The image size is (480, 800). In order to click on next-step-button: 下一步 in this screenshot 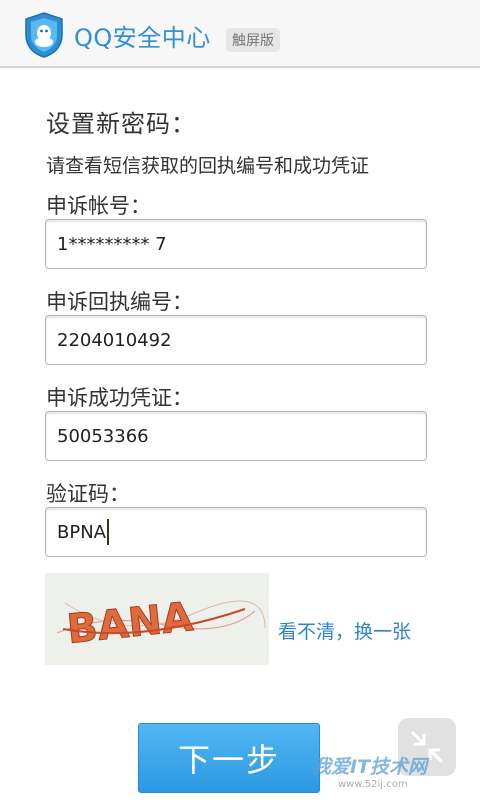, I will do `click(229, 758)`.